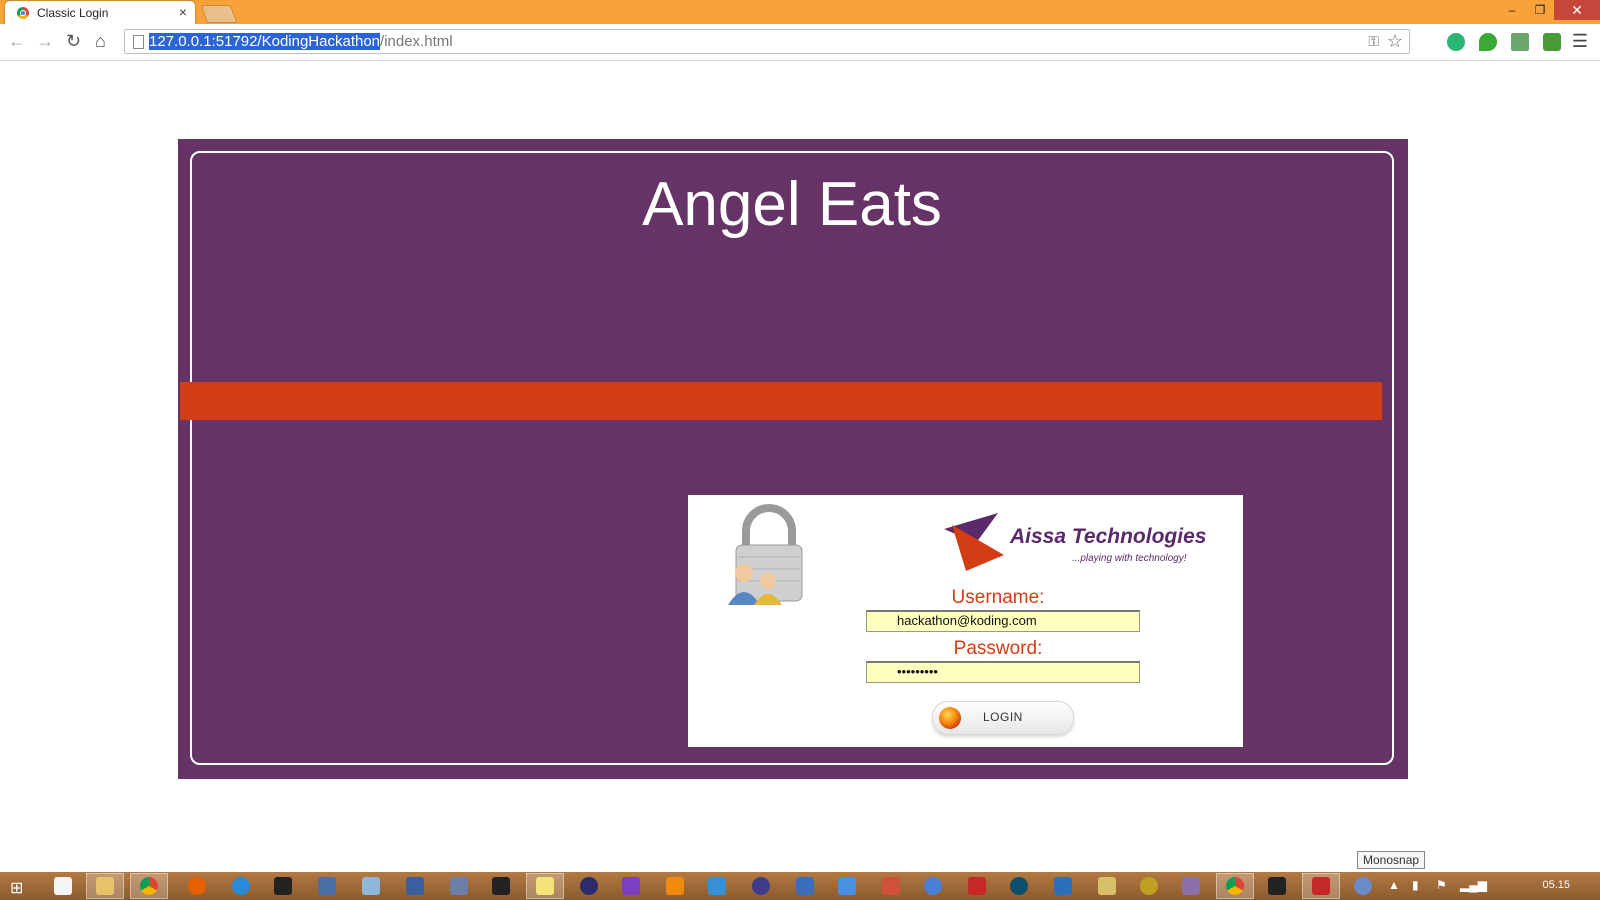 The image size is (1600, 900). What do you see at coordinates (327, 886) in the screenshot?
I see `network-tool-icon` at bounding box center [327, 886].